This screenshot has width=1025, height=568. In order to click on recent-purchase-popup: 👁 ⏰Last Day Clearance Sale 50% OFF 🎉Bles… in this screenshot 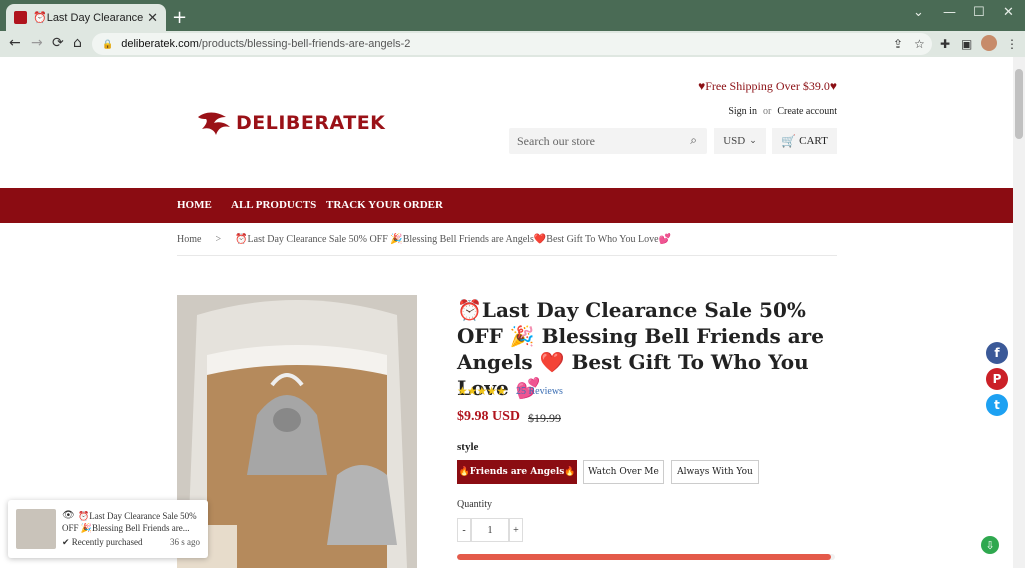, I will do `click(108, 529)`.